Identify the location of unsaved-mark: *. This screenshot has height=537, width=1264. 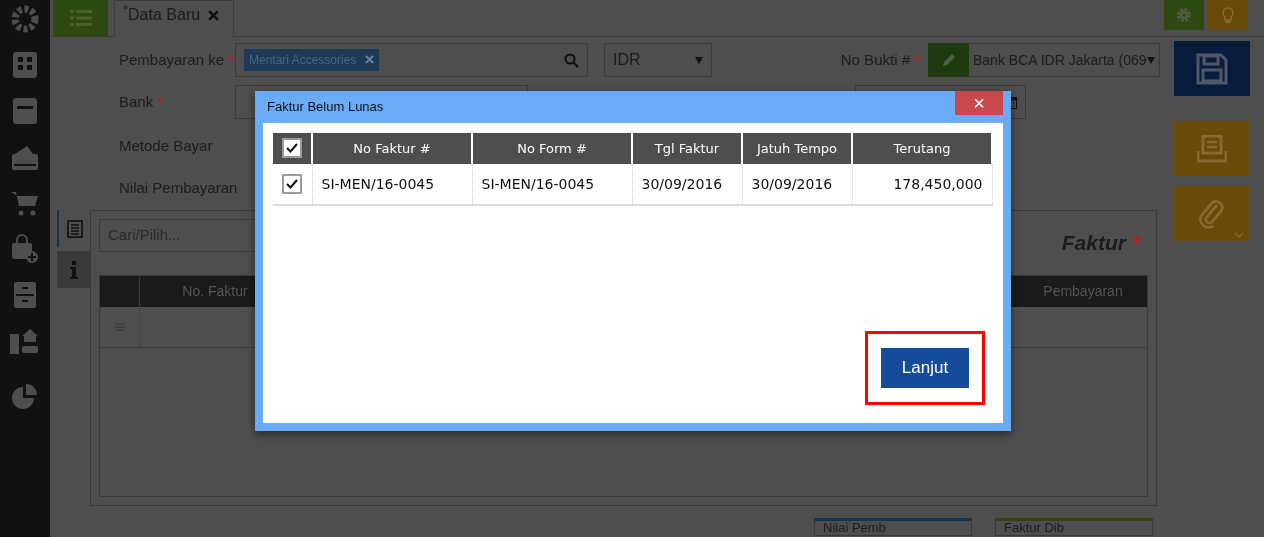
(126, 9).